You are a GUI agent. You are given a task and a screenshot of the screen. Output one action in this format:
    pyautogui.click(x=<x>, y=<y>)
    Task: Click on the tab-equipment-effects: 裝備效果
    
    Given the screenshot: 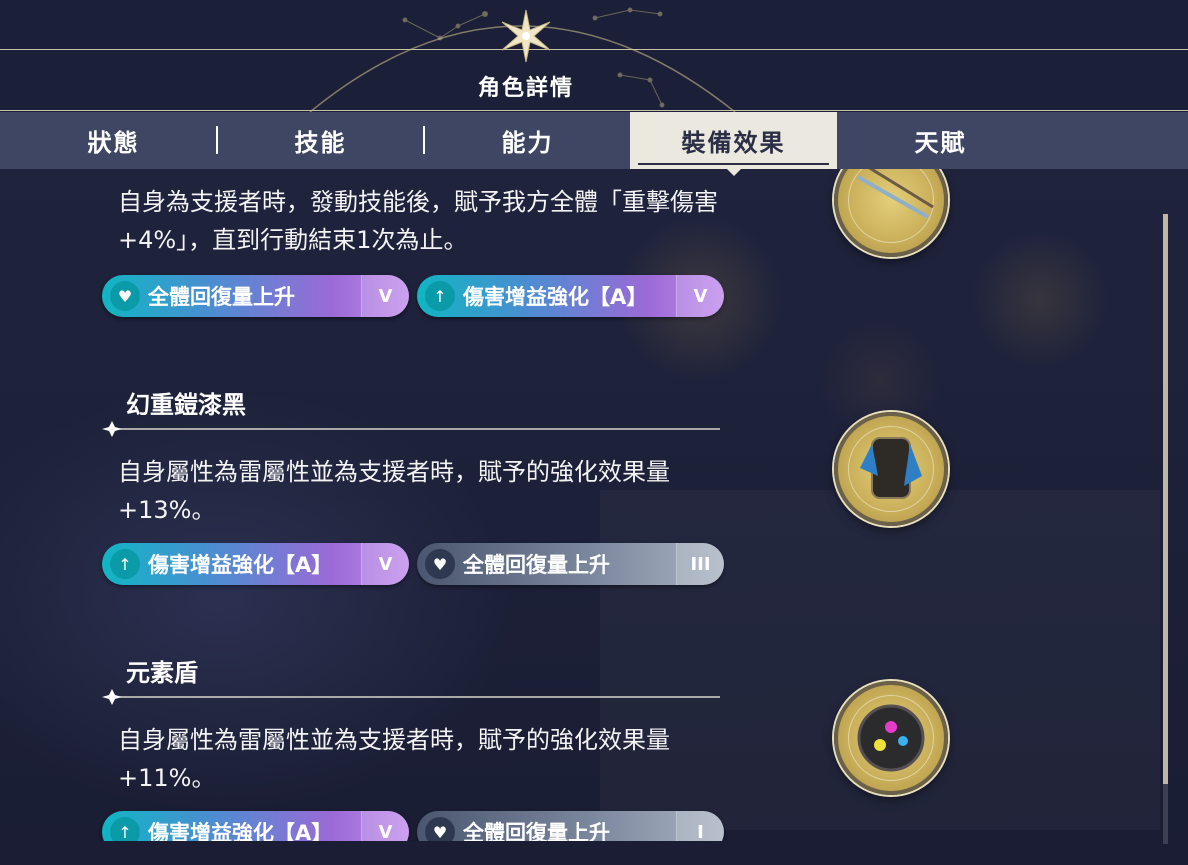 What is the action you would take?
    pyautogui.click(x=733, y=140)
    